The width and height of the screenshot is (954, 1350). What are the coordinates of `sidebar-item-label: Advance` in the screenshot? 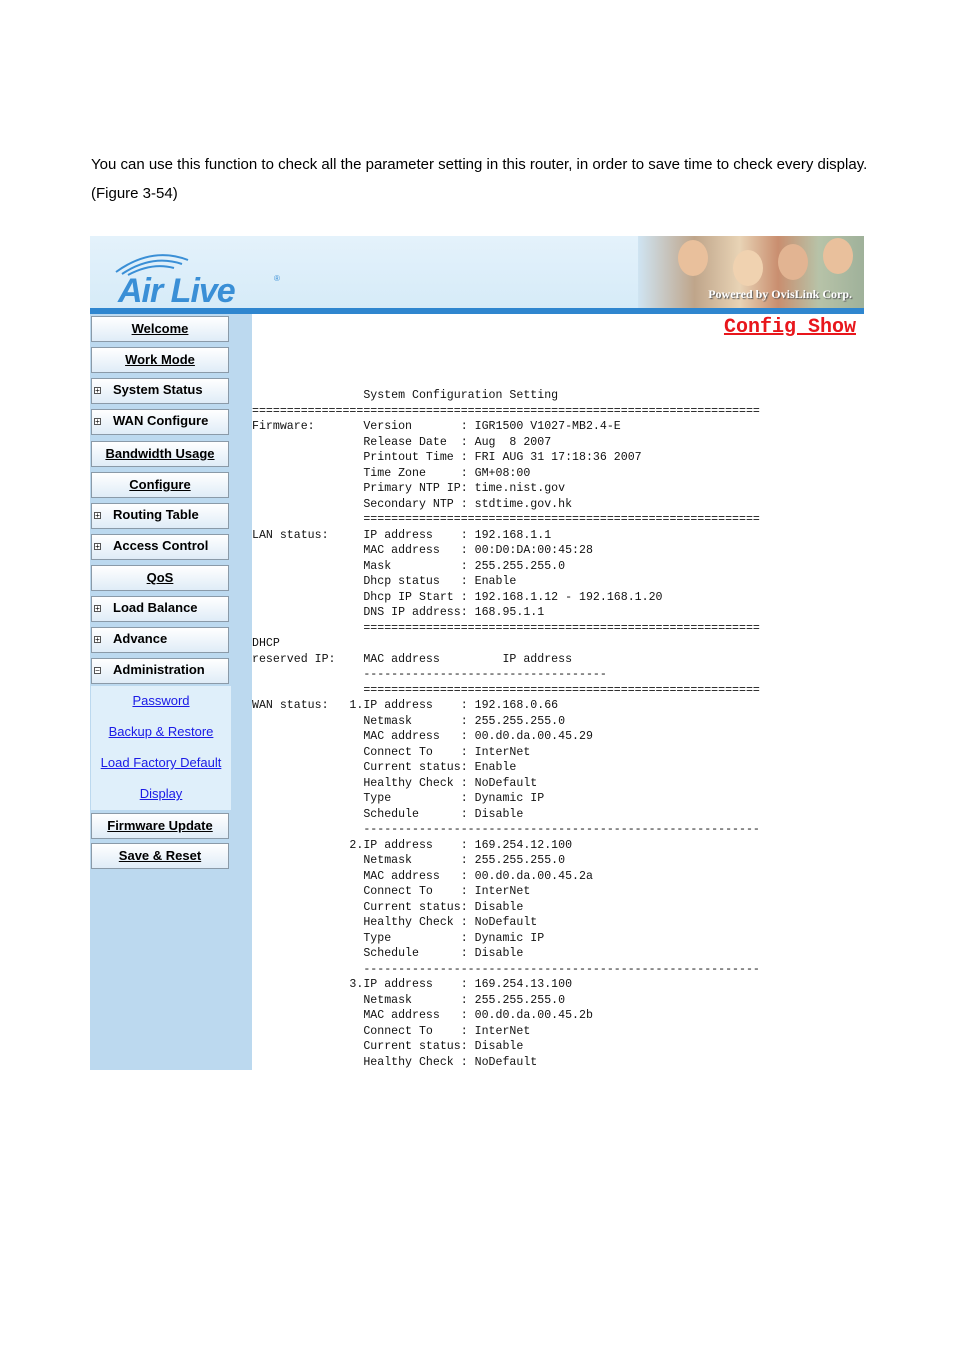 It's located at (140, 638).